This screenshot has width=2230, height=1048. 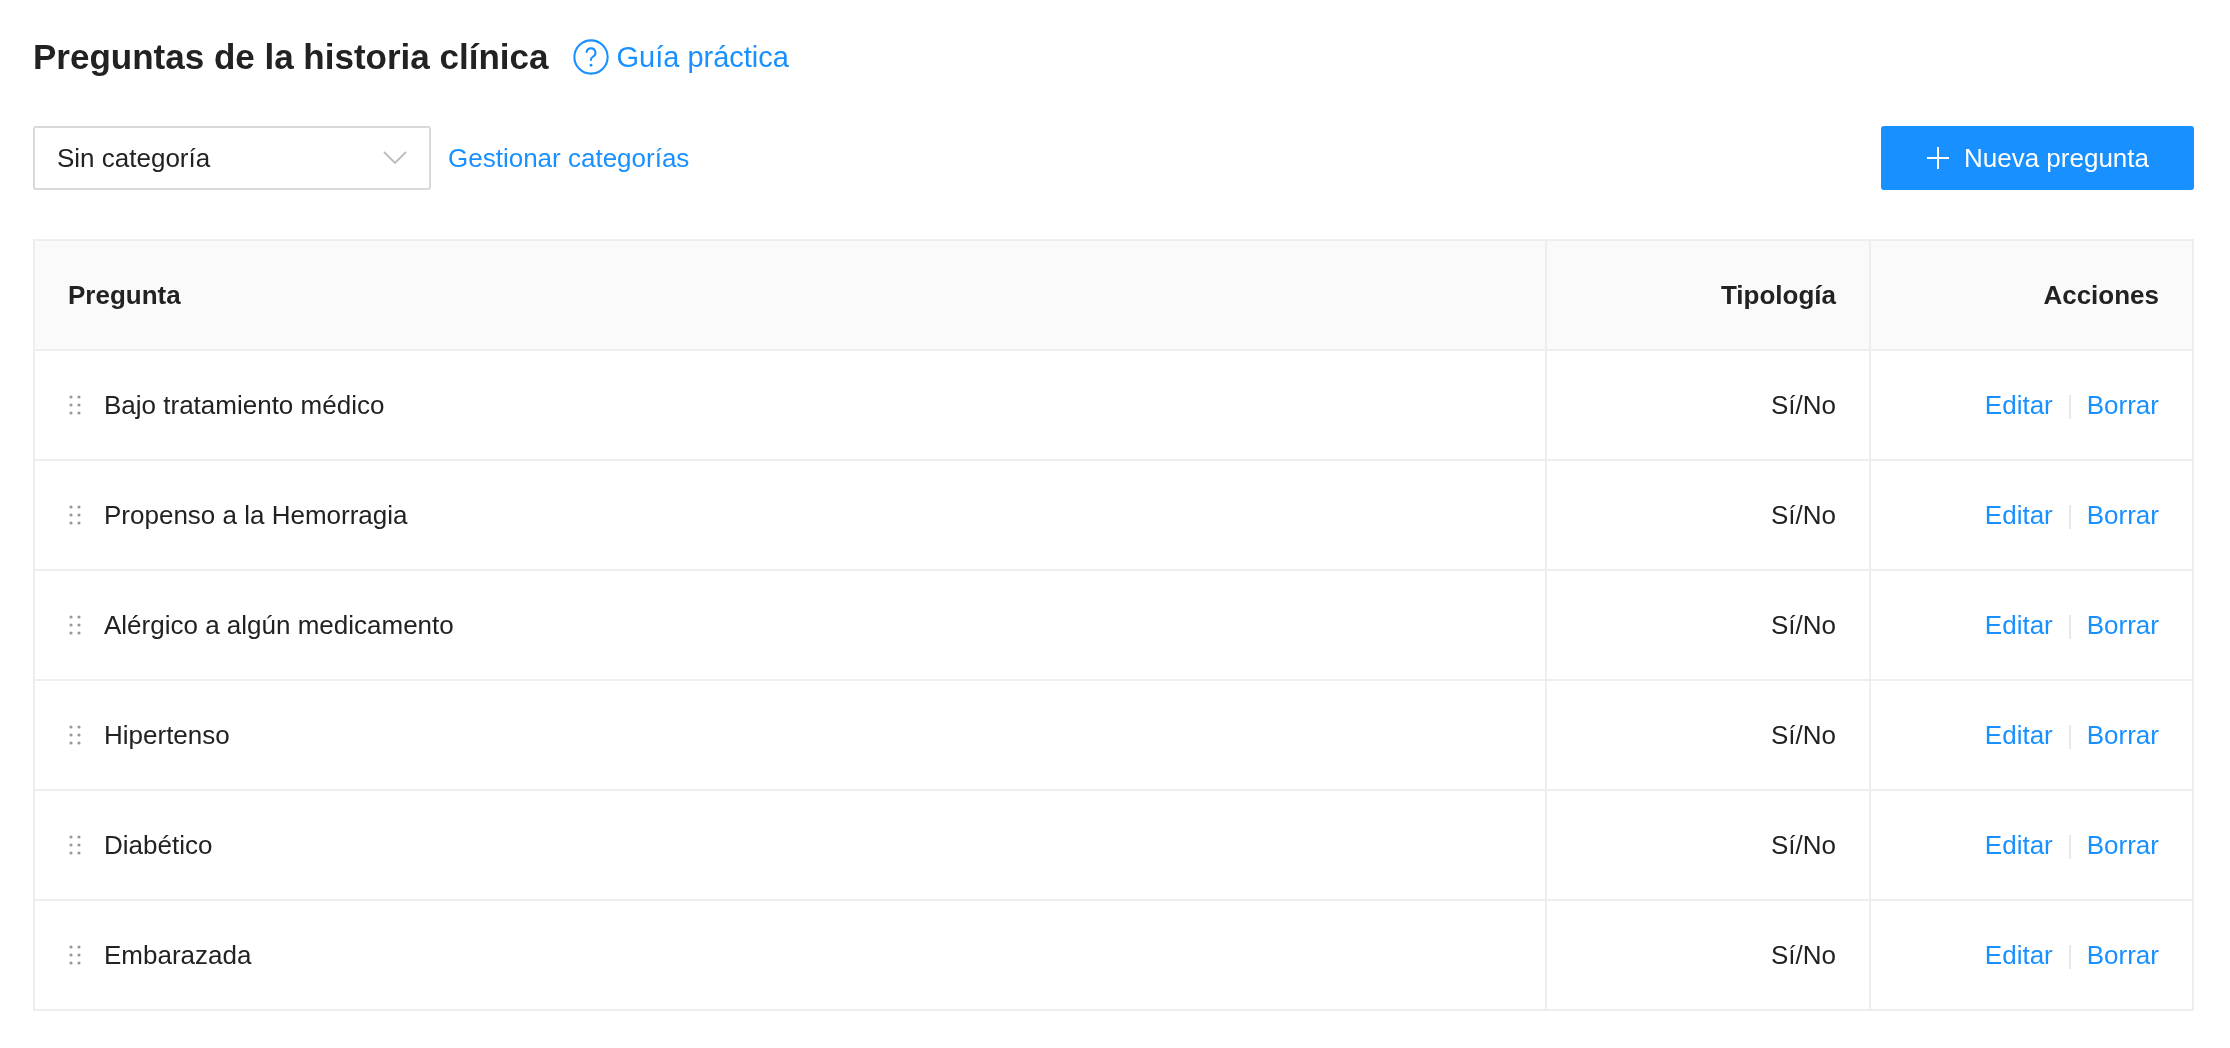 What do you see at coordinates (279, 625) in the screenshot?
I see `question-text: Alérgico a algún medicamento` at bounding box center [279, 625].